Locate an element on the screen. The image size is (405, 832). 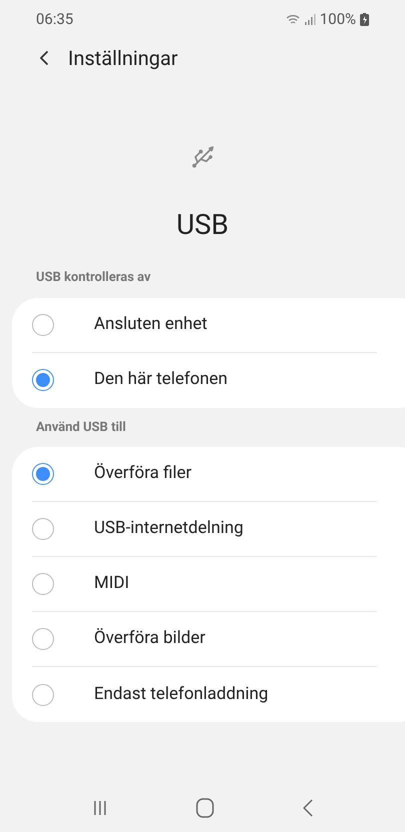
radio-option: Ansluten enhet is located at coordinates (204, 325).